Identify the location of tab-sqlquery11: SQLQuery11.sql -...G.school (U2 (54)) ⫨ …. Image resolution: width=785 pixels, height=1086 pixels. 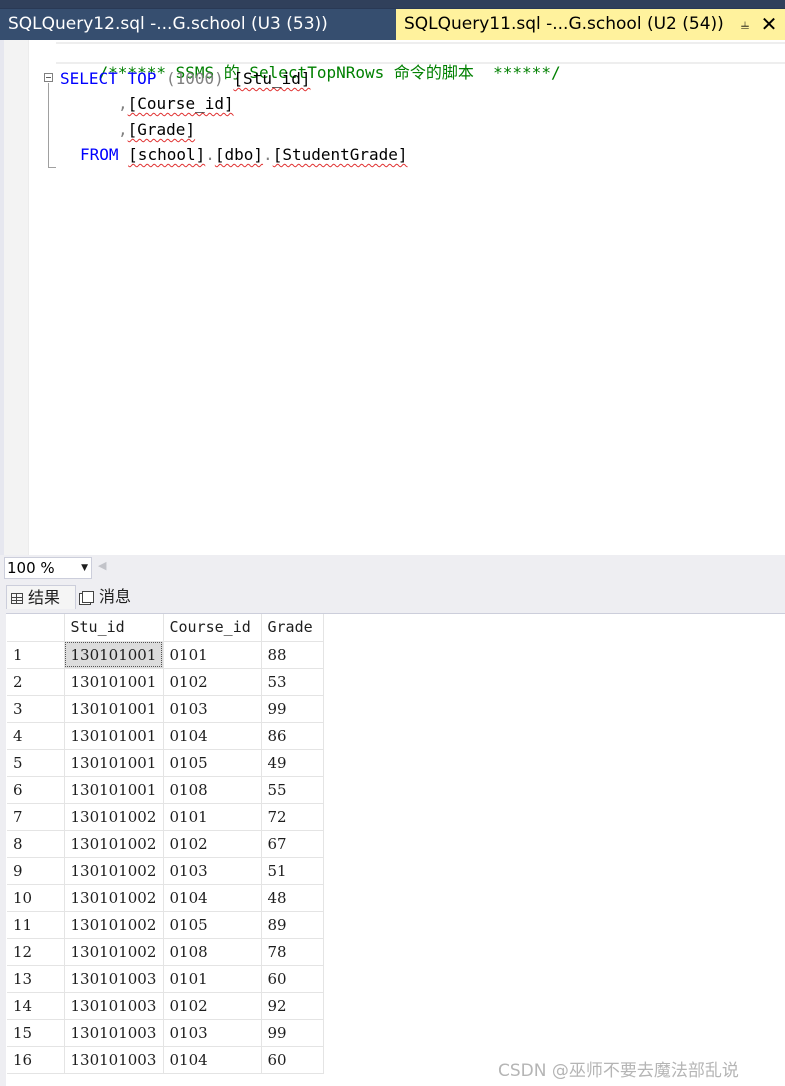
(590, 24).